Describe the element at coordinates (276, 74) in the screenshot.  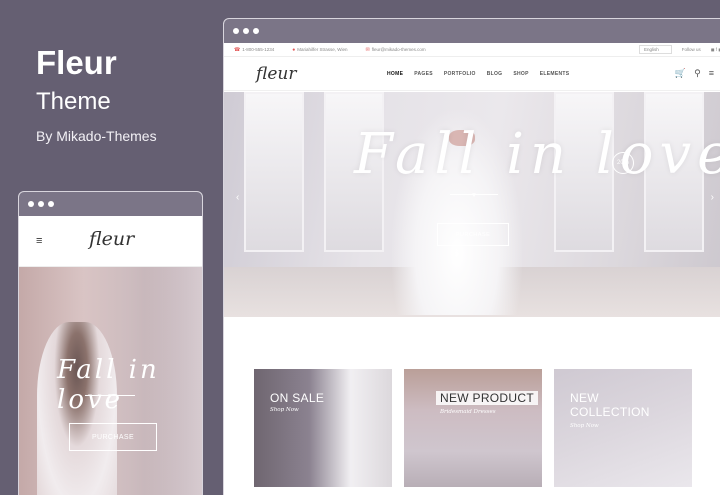
I see `site-logo: fleur` at that location.